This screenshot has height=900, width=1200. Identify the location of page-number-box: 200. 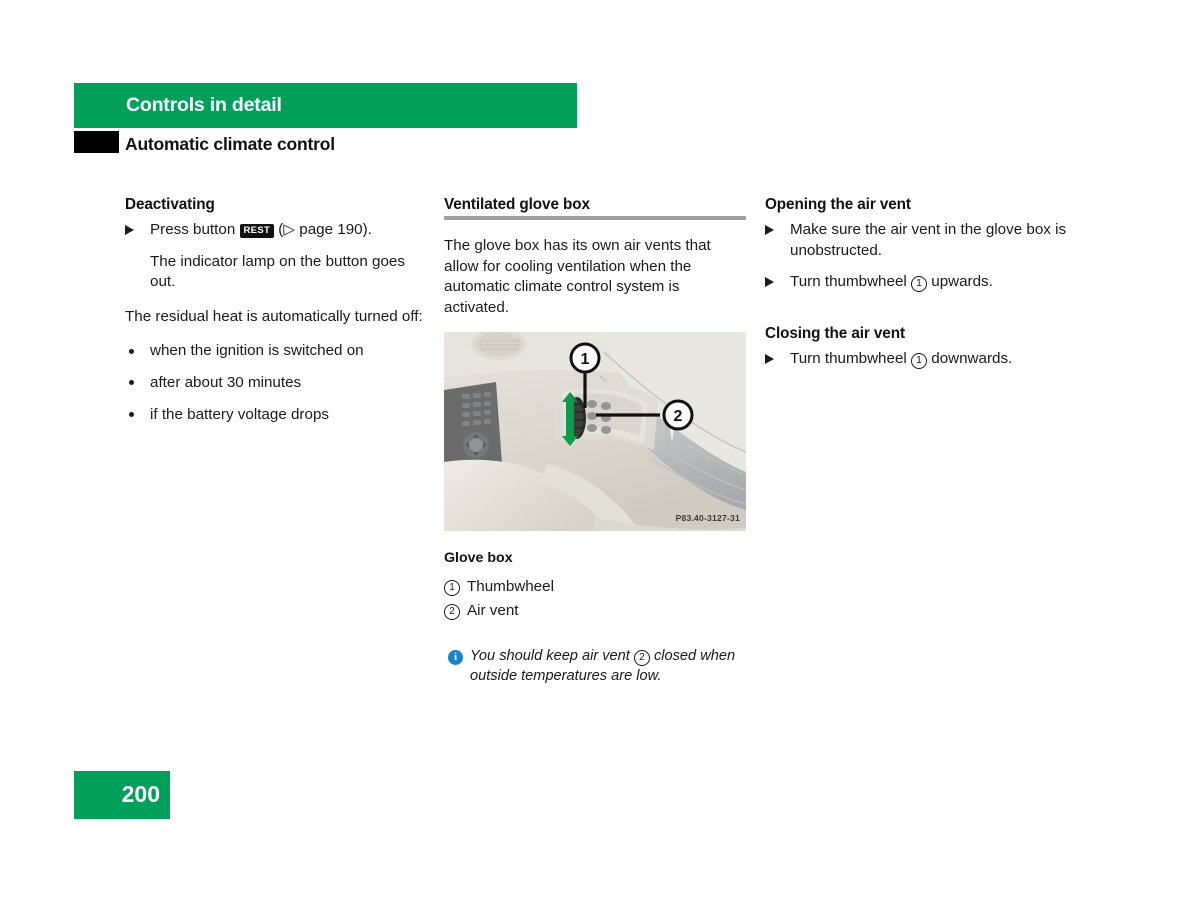
(122, 795).